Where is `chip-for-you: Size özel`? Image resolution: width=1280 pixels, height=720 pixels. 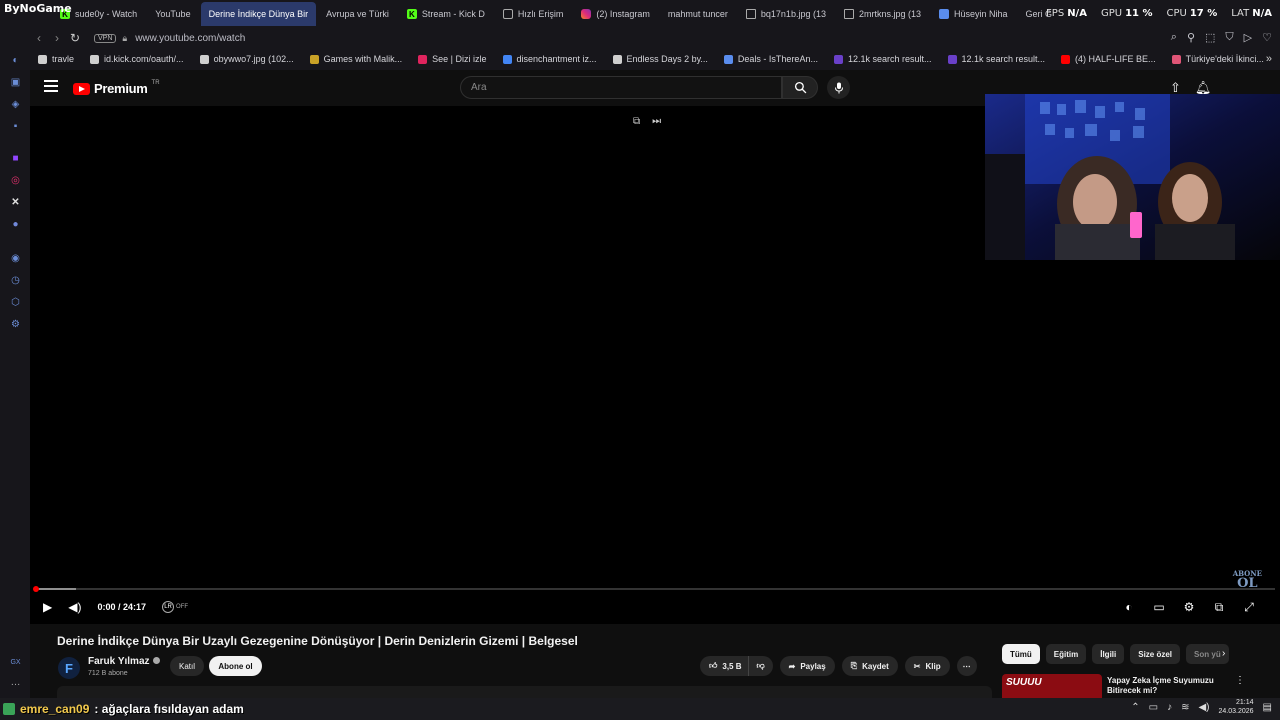
chip-for-you: Size özel is located at coordinates (1155, 654).